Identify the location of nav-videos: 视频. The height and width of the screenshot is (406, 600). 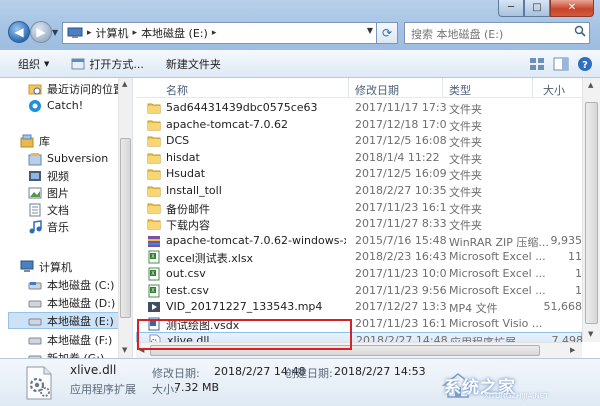
(48, 175).